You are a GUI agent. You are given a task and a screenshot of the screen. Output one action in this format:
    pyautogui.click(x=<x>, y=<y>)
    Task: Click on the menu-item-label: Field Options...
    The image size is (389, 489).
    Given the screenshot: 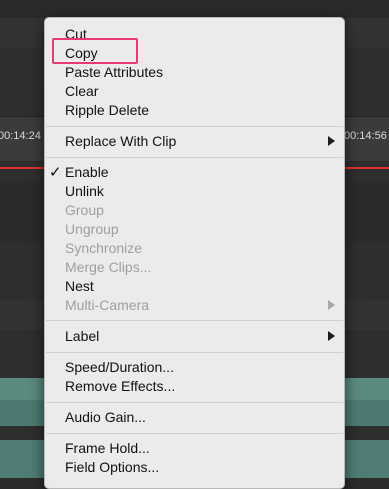 What is the action you would take?
    pyautogui.click(x=112, y=467)
    